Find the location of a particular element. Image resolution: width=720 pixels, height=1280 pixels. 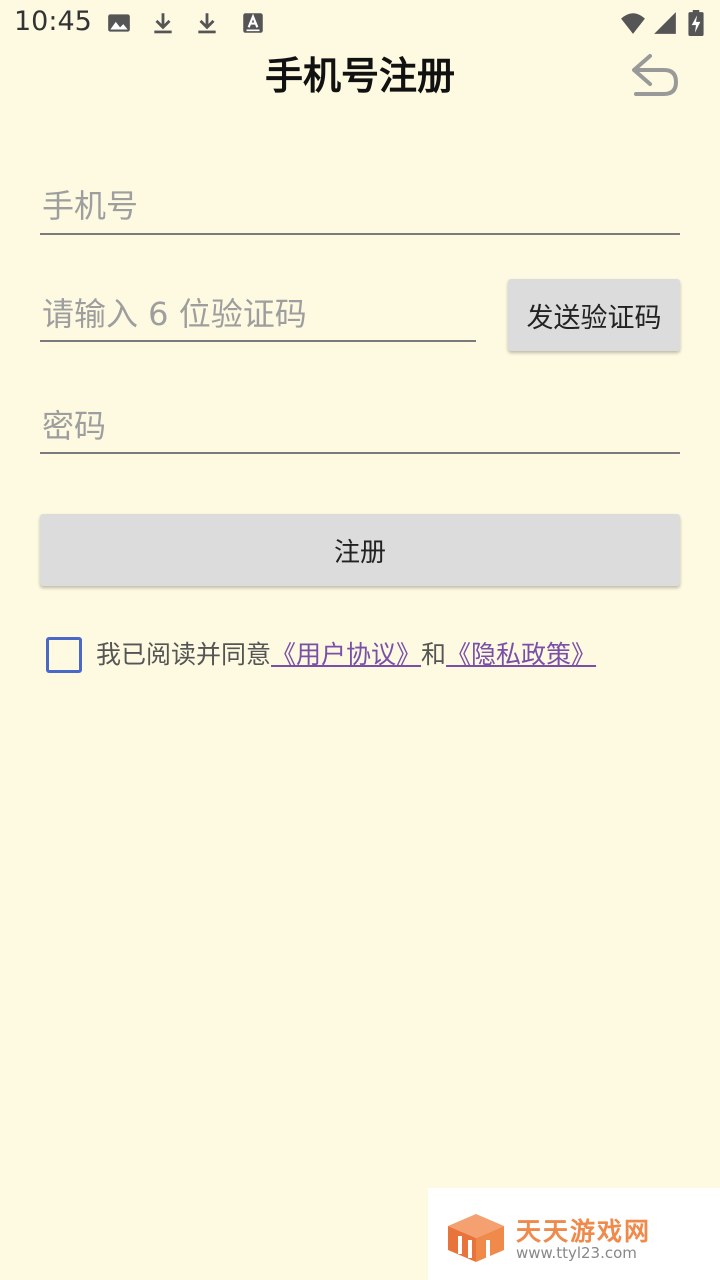

watermark: 天天游戏网 www.ttyl23.com is located at coordinates (574, 1234).